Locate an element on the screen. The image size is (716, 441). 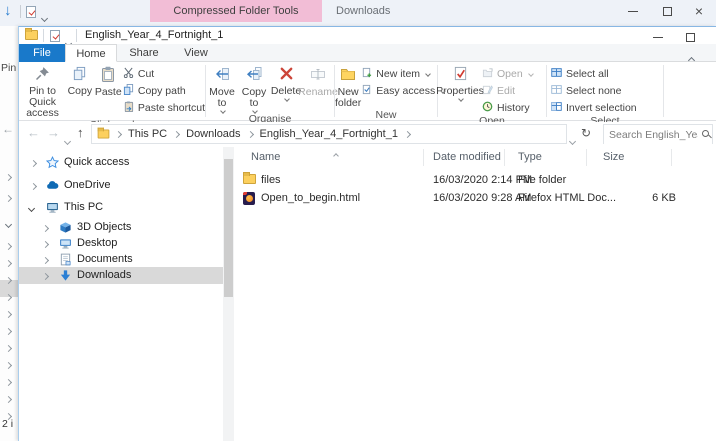
file-row: files 16/03/2020 2:14 PM File folder is located at coordinates (475, 180).